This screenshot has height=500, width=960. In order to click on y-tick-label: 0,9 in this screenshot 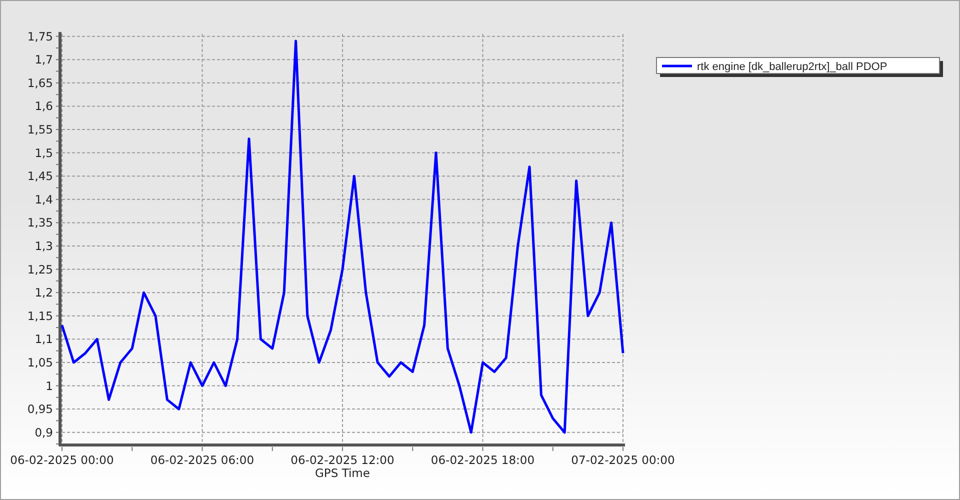, I will do `click(43, 432)`.